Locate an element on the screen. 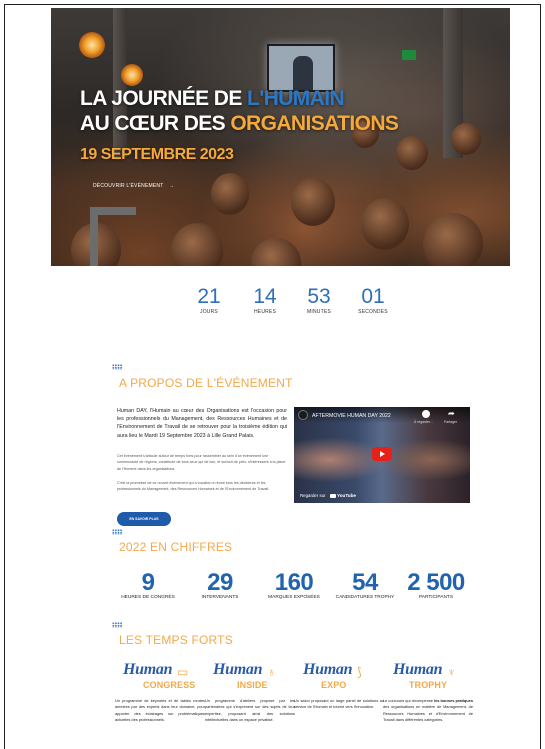 This screenshot has width=545, height=749. youtube-label: YouTube is located at coordinates (346, 495).